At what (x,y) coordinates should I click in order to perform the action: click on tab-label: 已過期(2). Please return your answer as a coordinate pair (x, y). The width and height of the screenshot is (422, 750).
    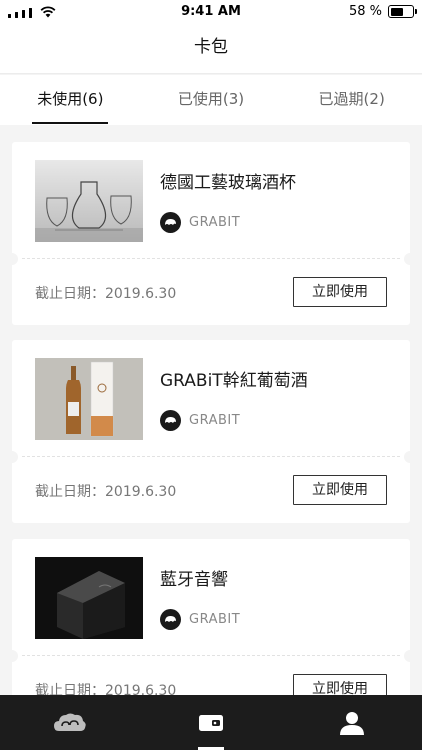
    Looking at the image, I should click on (351, 99).